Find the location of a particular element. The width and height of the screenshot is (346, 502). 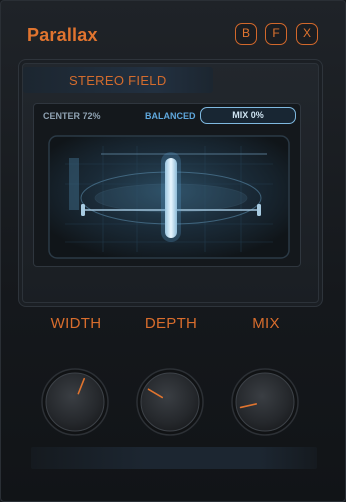

depth-knob is located at coordinates (170, 402).